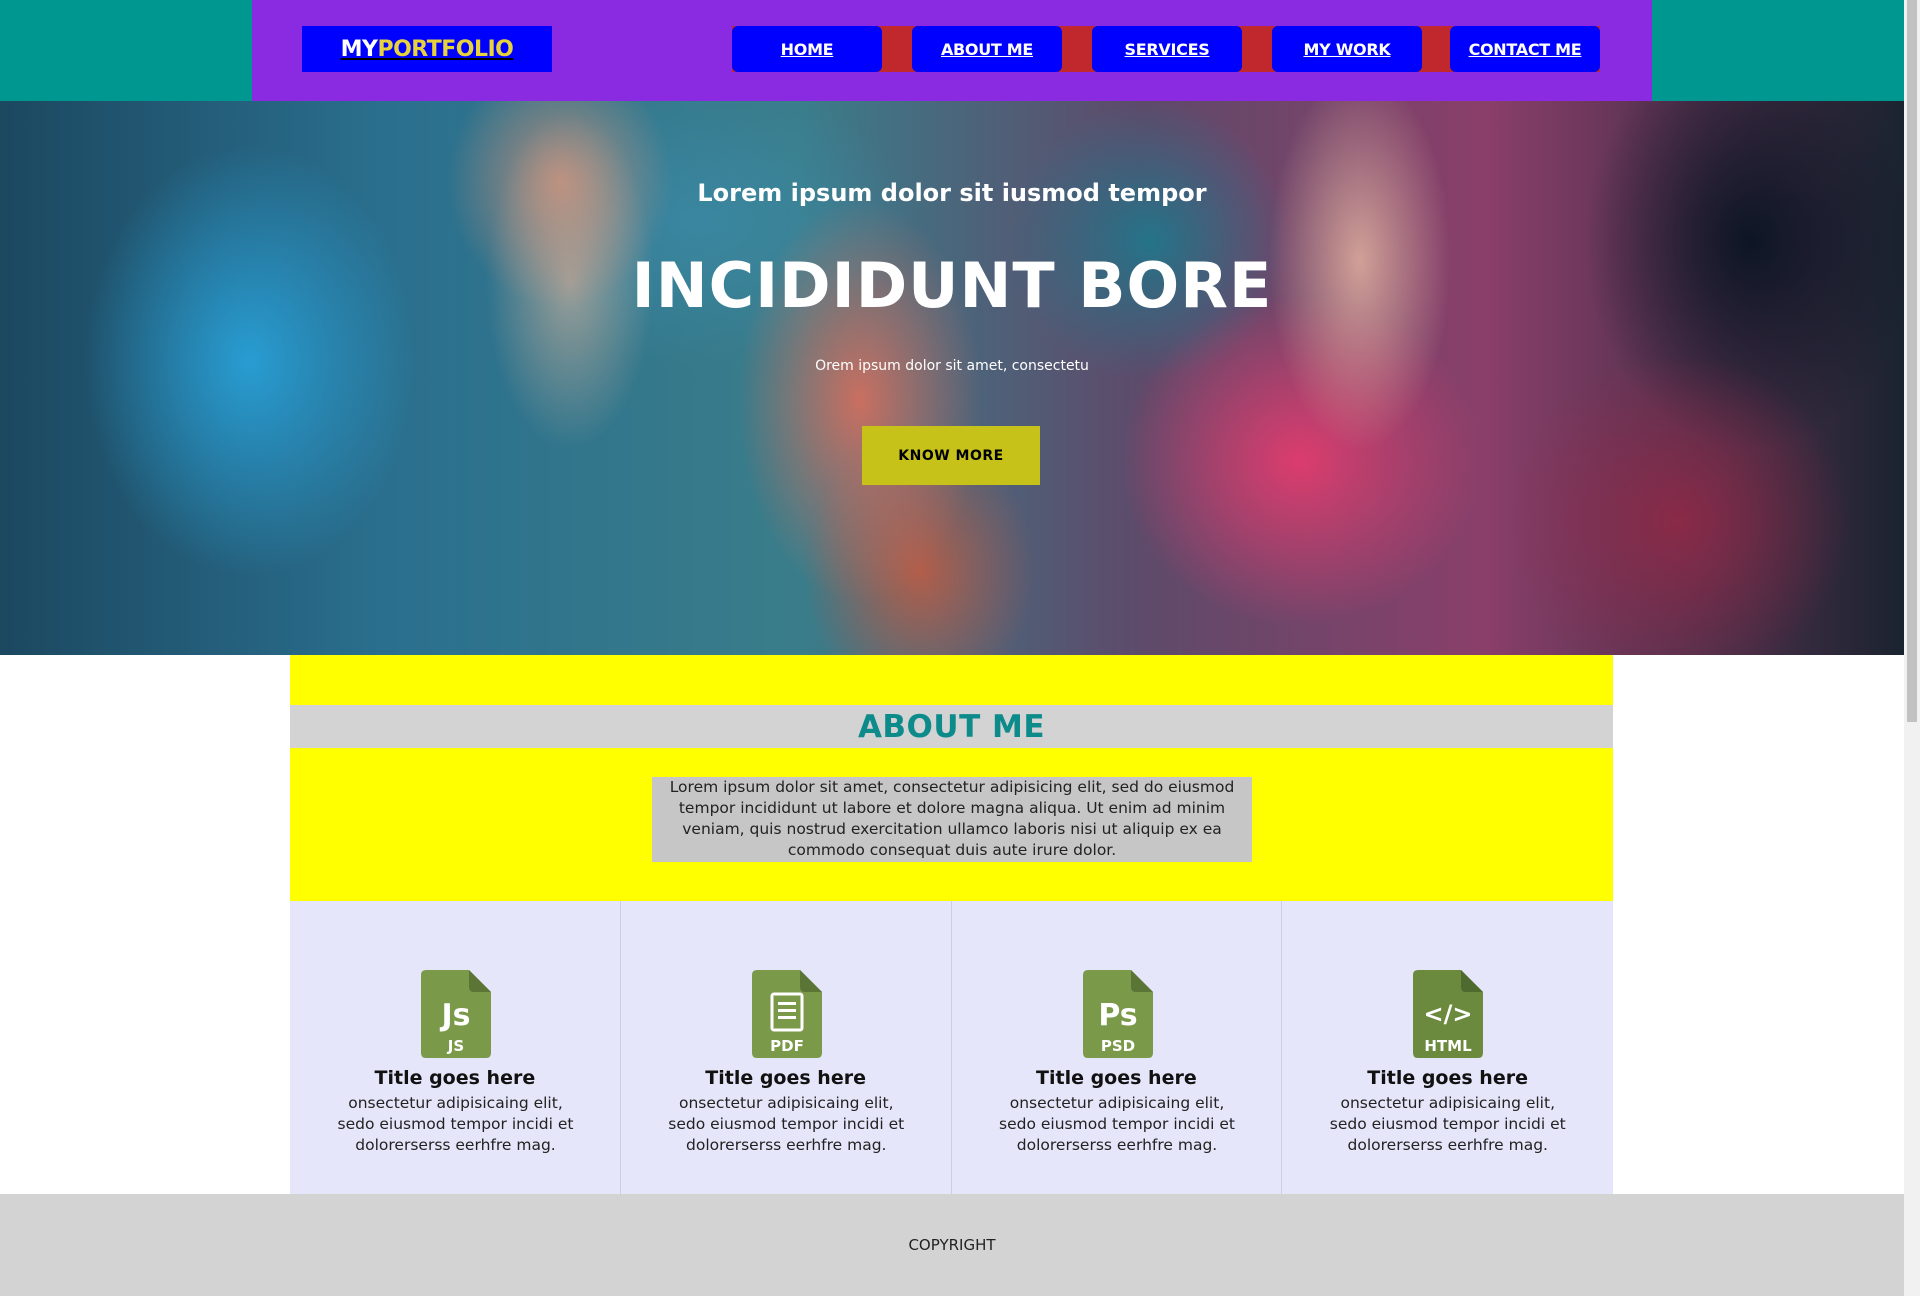 The height and width of the screenshot is (1296, 1920). I want to click on nav-about-me: ABOUT ME, so click(987, 49).